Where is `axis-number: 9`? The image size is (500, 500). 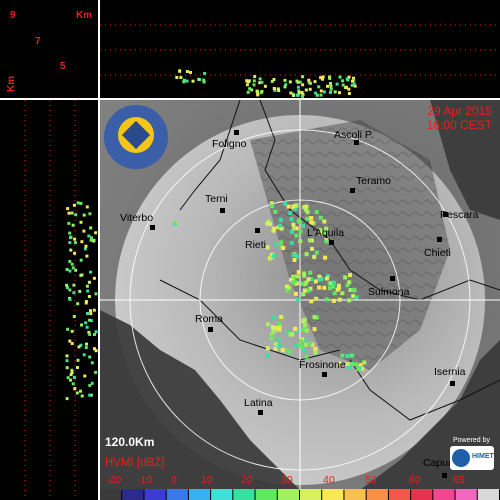 axis-number: 9 is located at coordinates (13, 15).